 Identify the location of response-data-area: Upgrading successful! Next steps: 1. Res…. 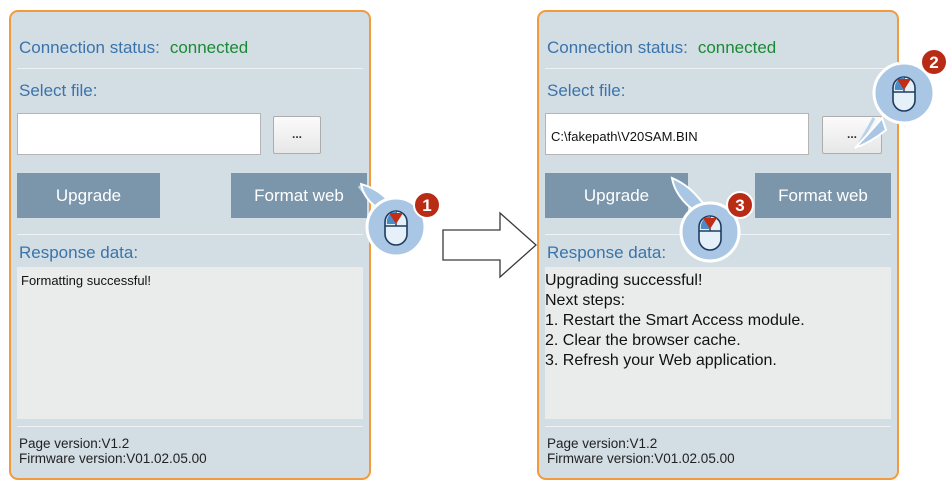
(718, 343).